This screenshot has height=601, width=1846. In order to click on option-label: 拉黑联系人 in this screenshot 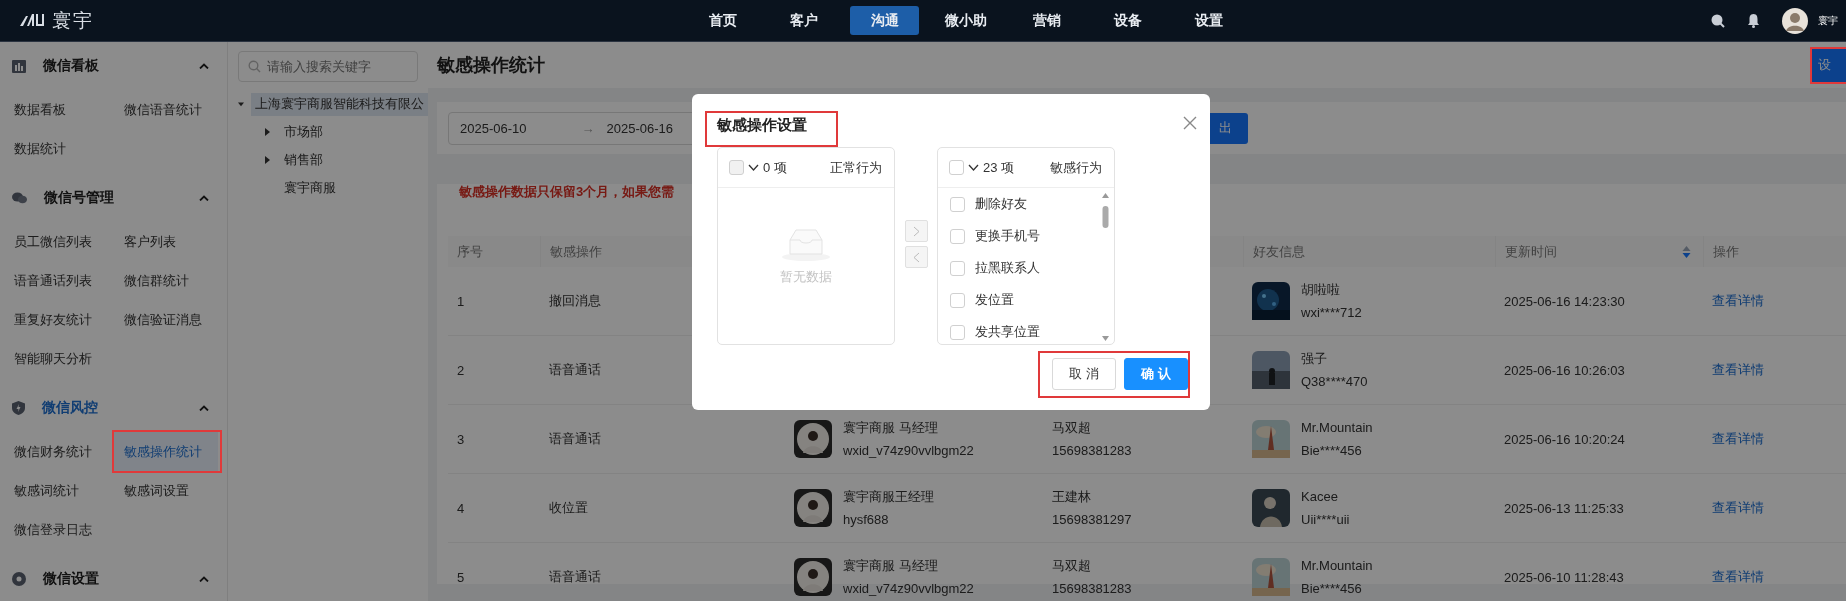, I will do `click(1007, 268)`.